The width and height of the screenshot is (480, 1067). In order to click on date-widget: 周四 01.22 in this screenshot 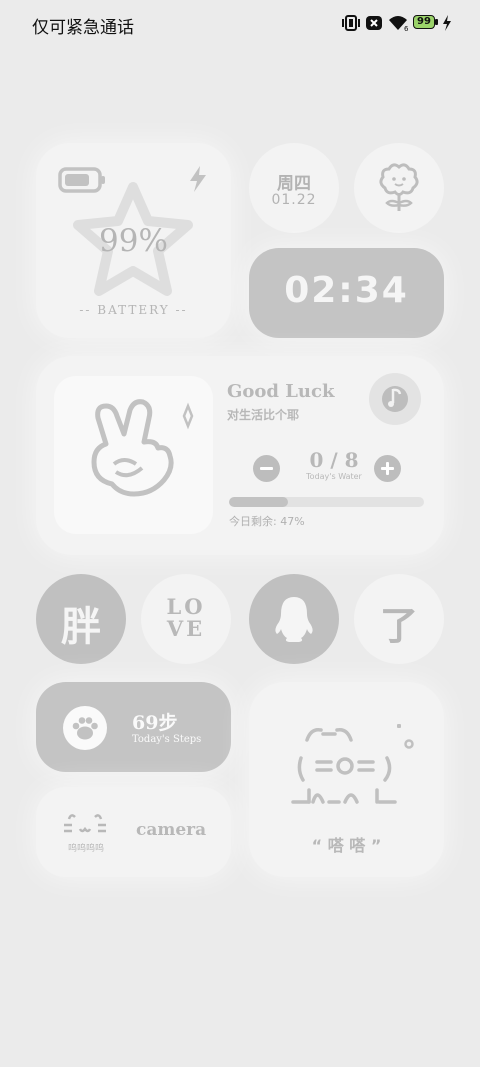, I will do `click(294, 188)`.